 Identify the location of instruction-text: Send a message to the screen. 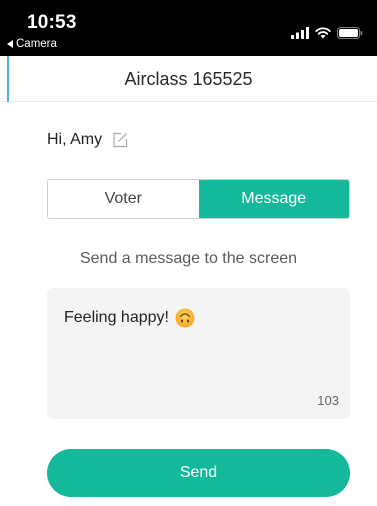
(188, 258).